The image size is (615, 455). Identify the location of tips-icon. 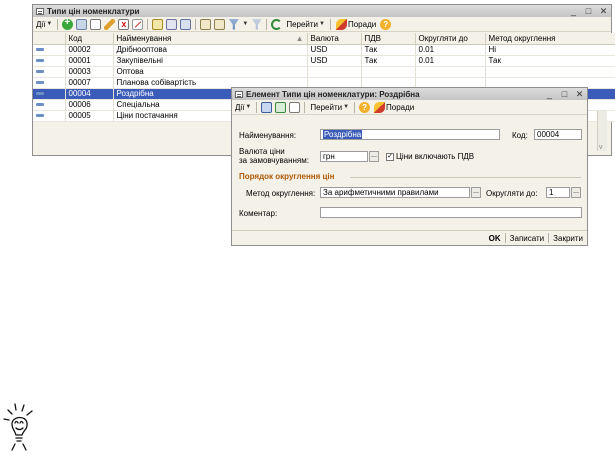
(341, 24).